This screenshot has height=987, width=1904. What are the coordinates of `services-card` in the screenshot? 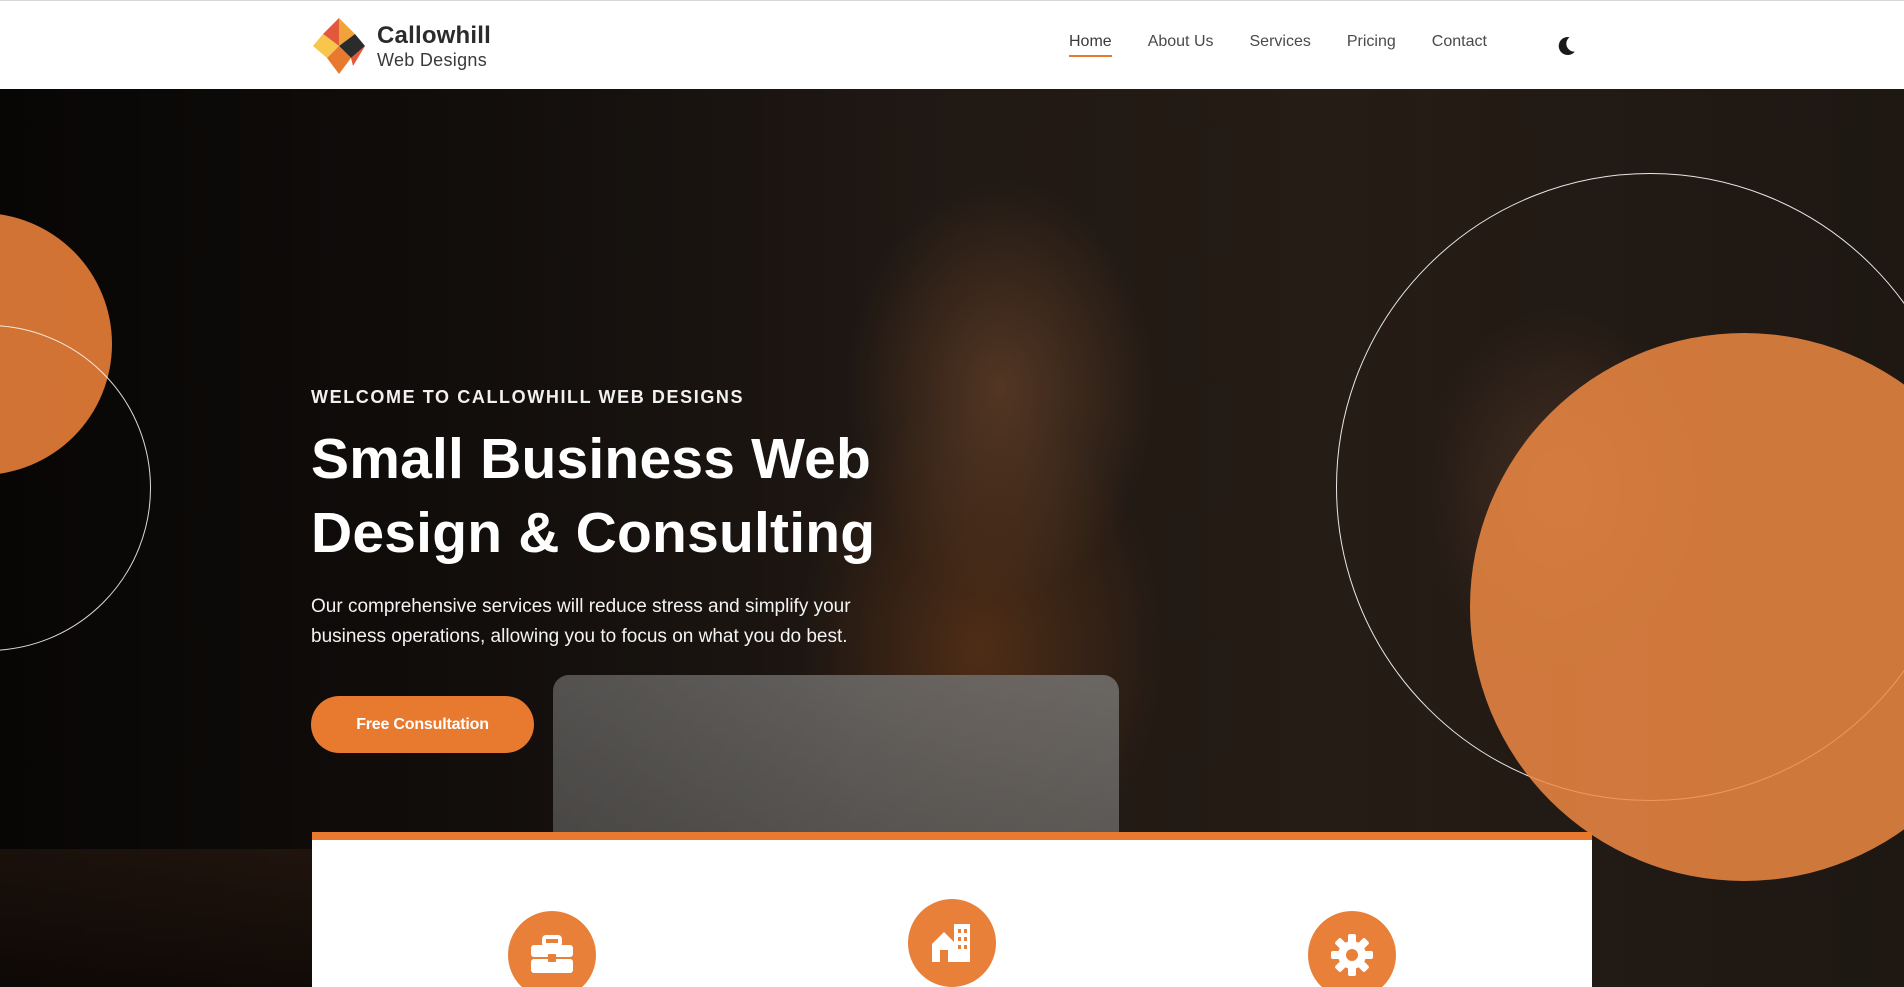 It's located at (952, 909).